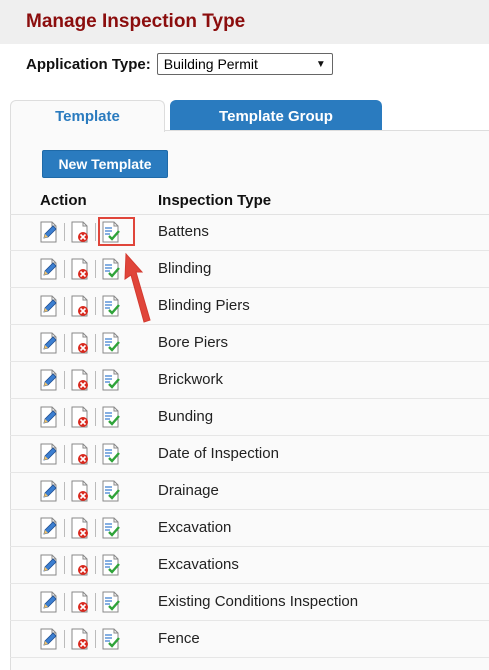 The height and width of the screenshot is (670, 489). What do you see at coordinates (188, 490) in the screenshot?
I see `inspection-type-name: Drainage` at bounding box center [188, 490].